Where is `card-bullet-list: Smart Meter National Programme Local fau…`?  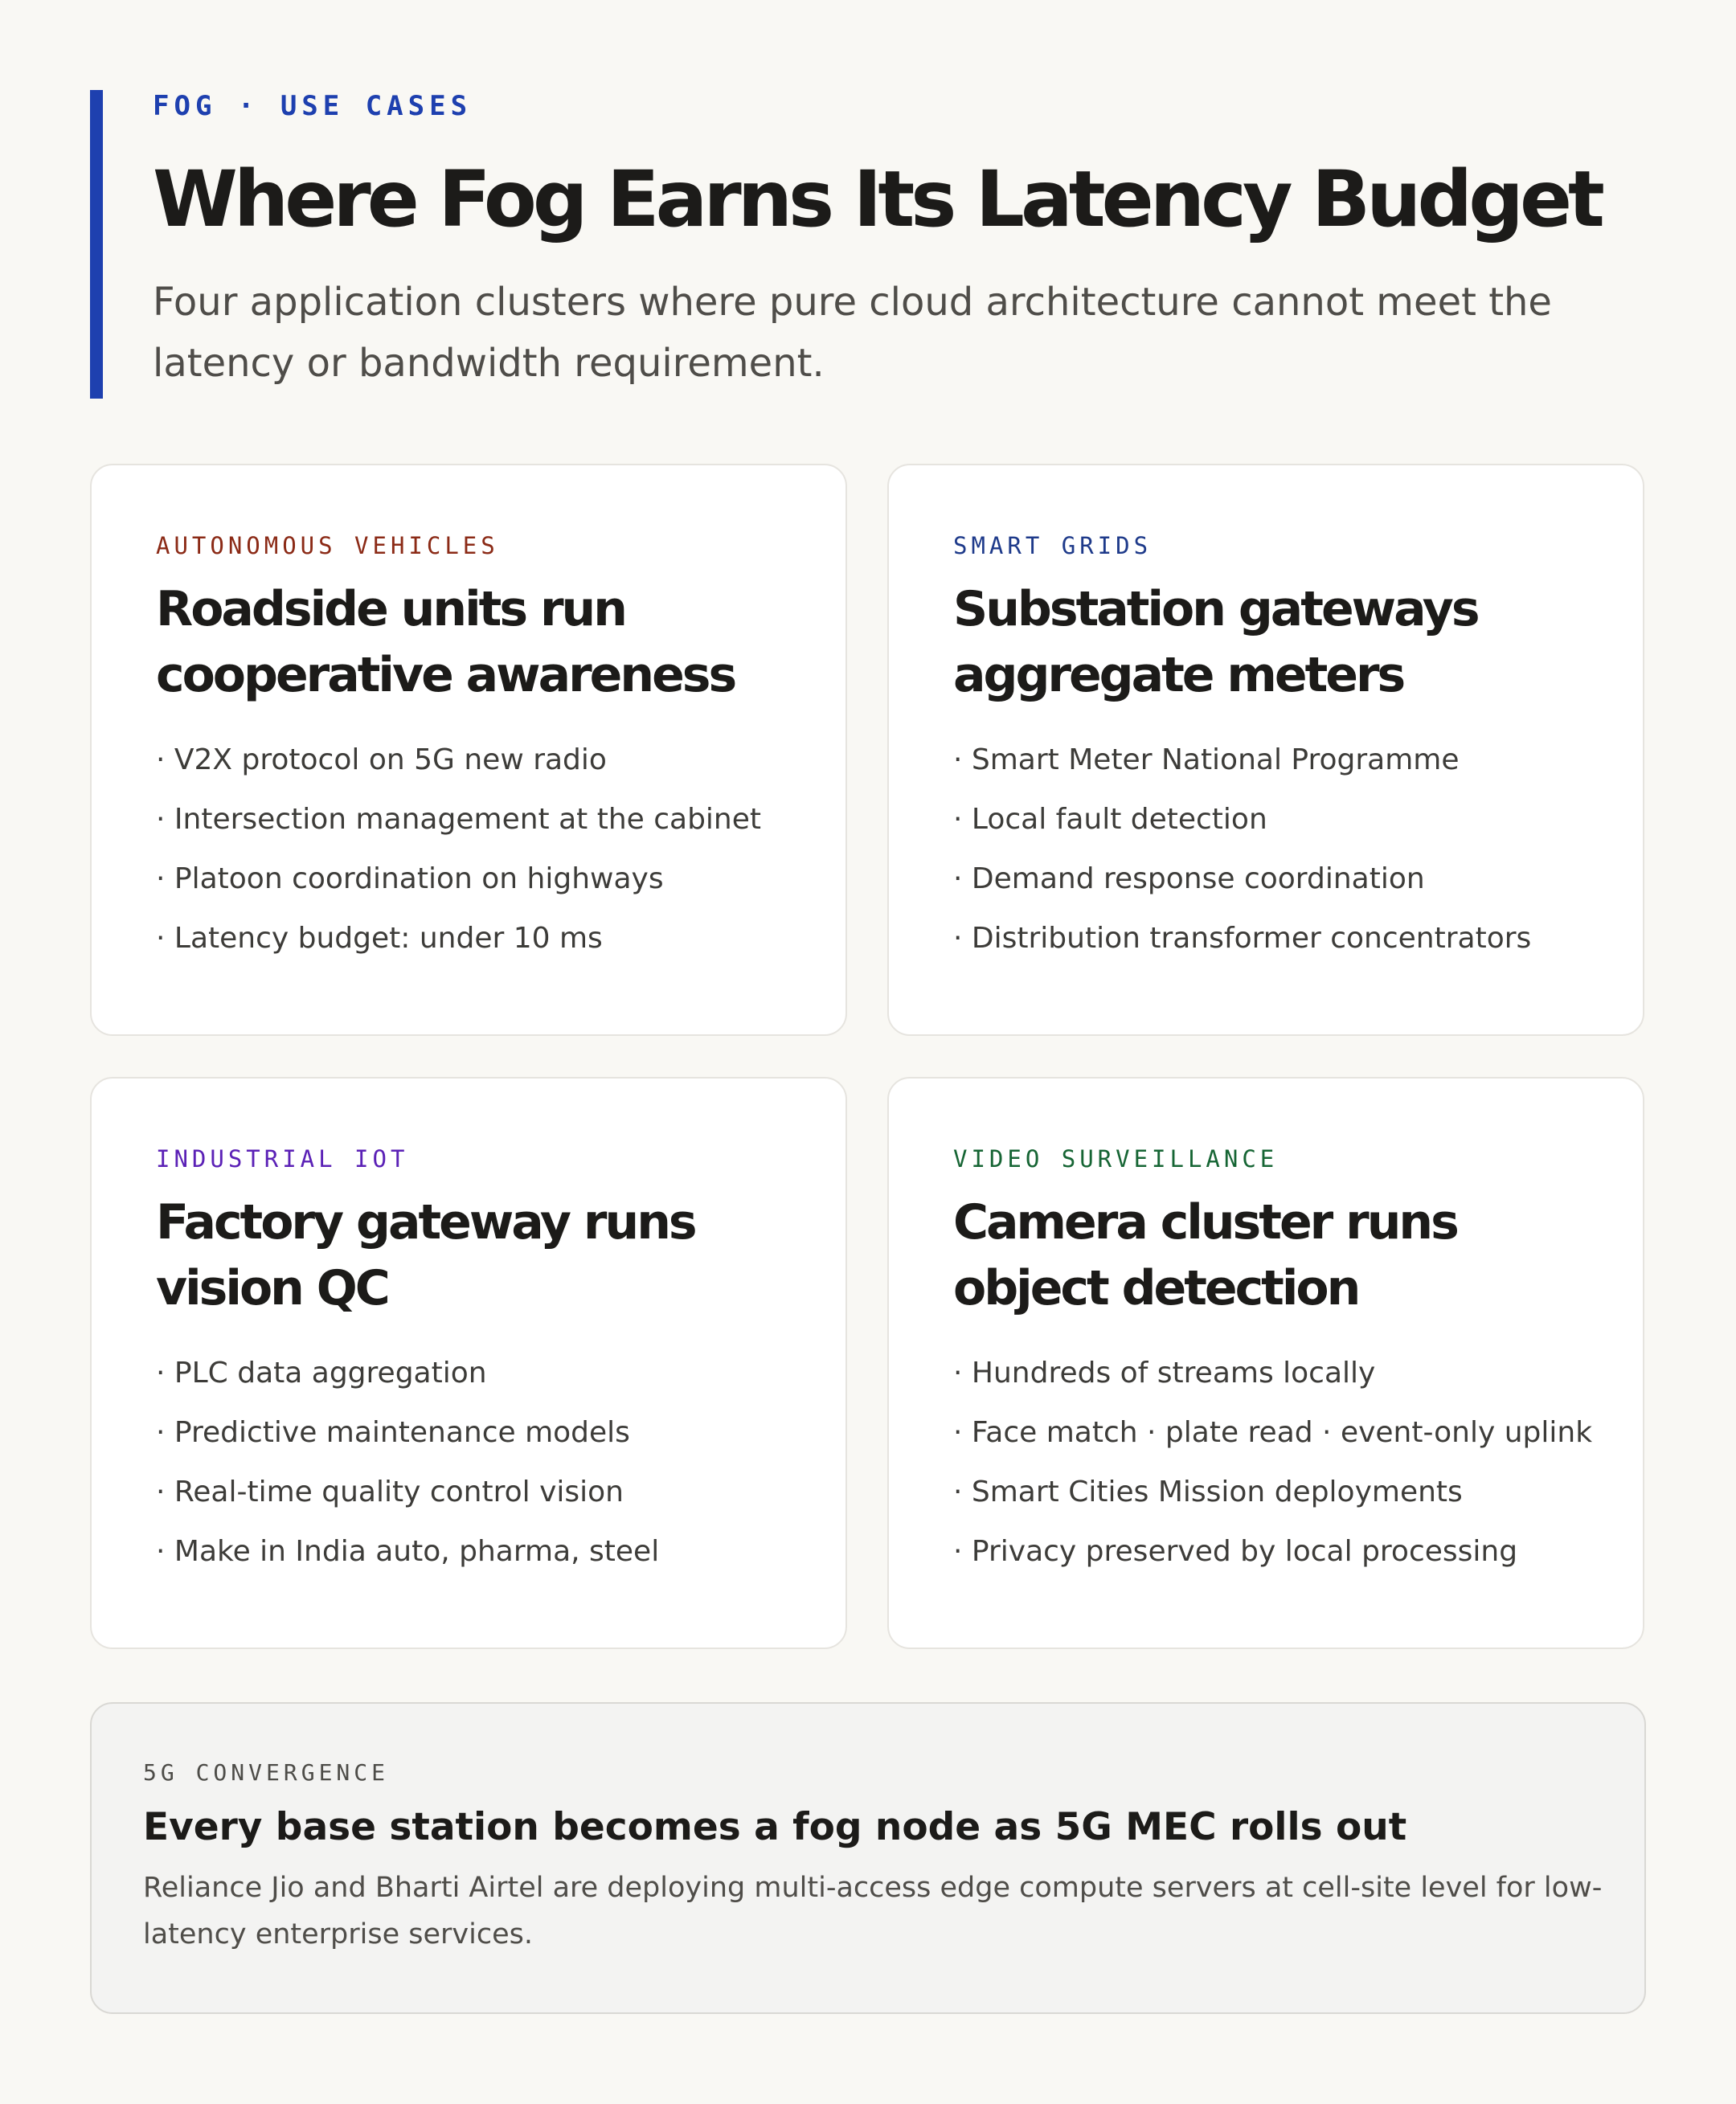
card-bullet-list: Smart Meter National Programme Local fau… is located at coordinates (1242, 849).